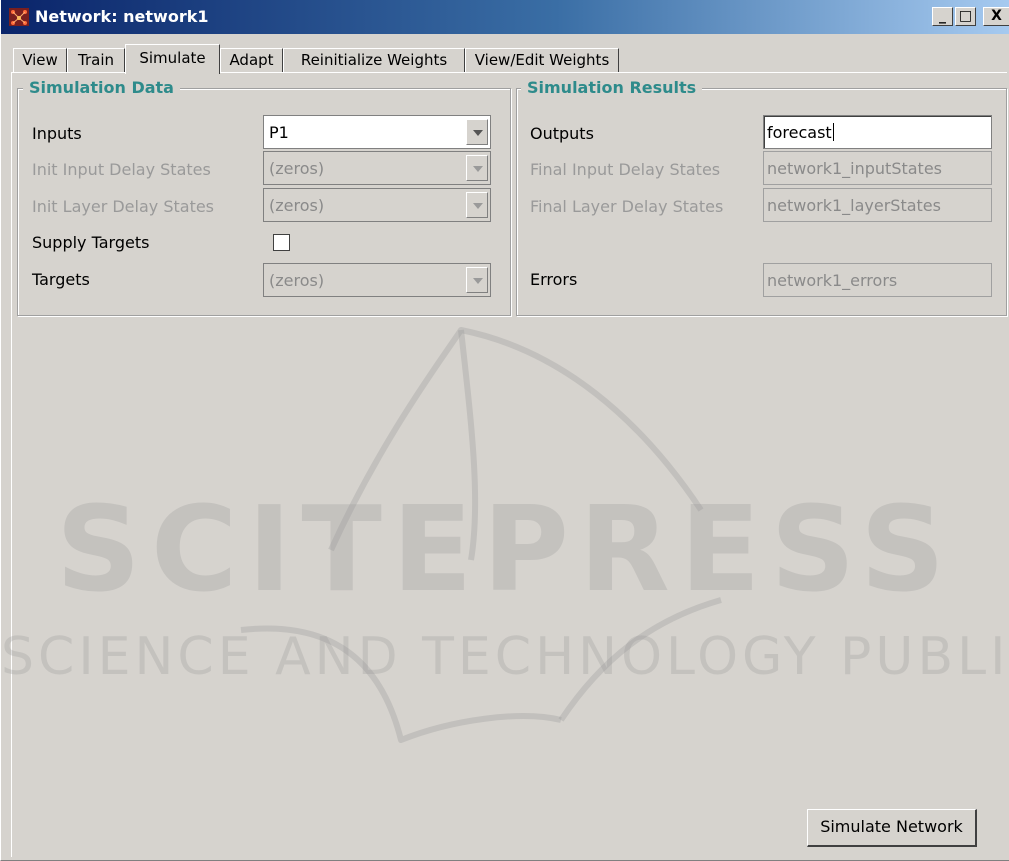 This screenshot has height=861, width=1009. What do you see at coordinates (57, 133) in the screenshot?
I see `inputs-label: Inputs` at bounding box center [57, 133].